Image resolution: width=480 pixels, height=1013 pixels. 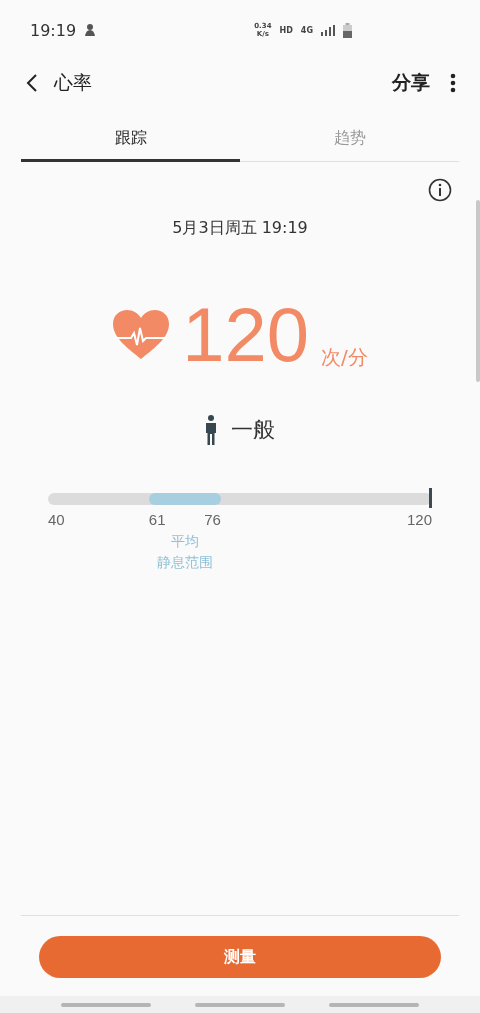 I want to click on share-button: 分享, so click(x=411, y=83).